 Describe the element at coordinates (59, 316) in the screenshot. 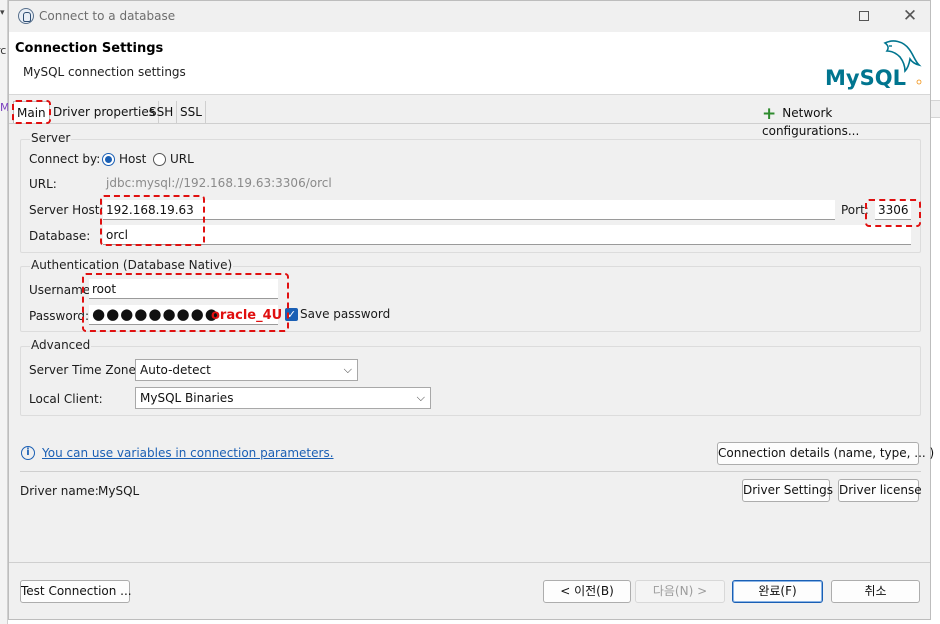

I see `password-label: Password:` at that location.